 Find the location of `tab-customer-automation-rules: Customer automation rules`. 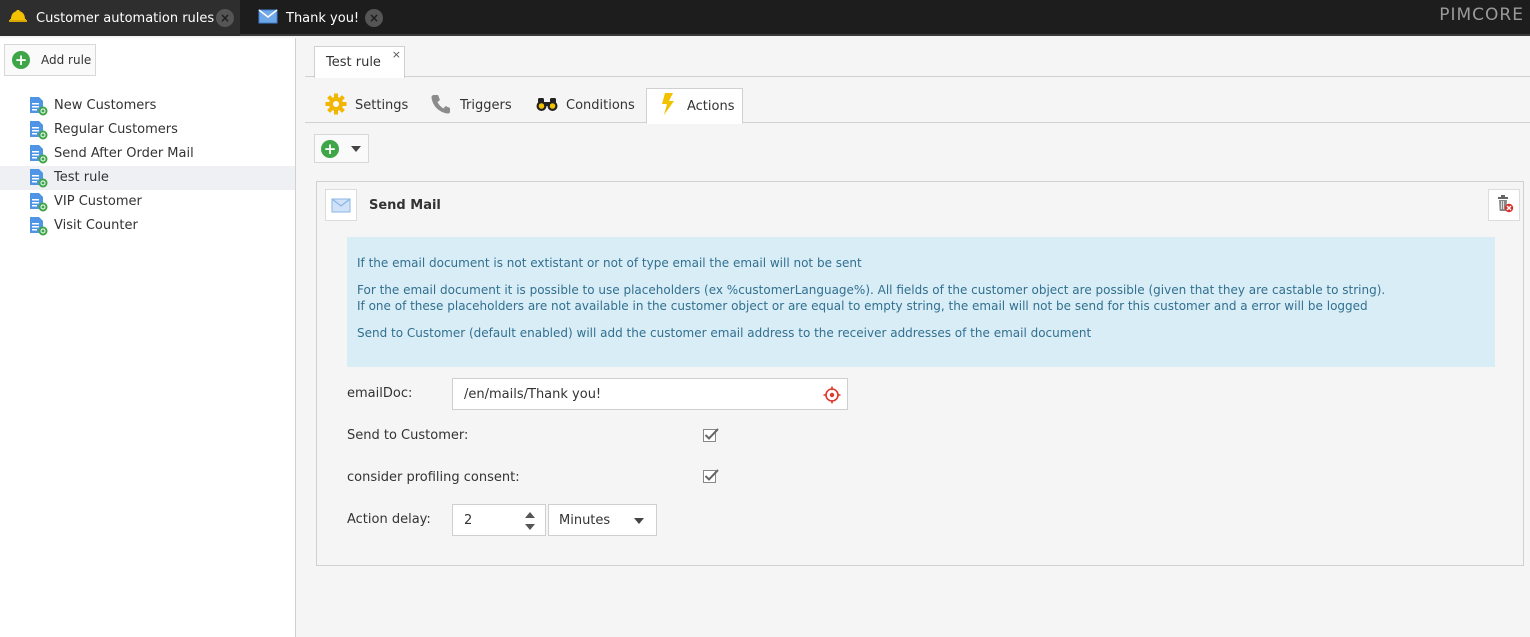

tab-customer-automation-rules: Customer automation rules is located at coordinates (120, 18).